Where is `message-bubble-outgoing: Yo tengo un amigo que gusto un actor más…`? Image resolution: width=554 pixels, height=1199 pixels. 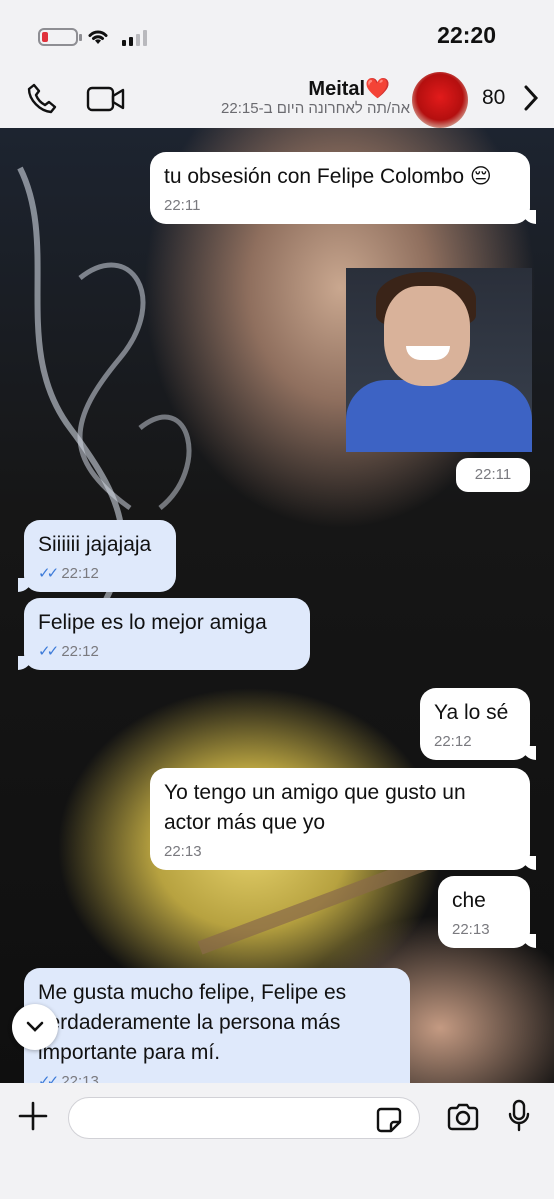
message-bubble-outgoing: Yo tengo un amigo que gusto un actor más… is located at coordinates (343, 819).